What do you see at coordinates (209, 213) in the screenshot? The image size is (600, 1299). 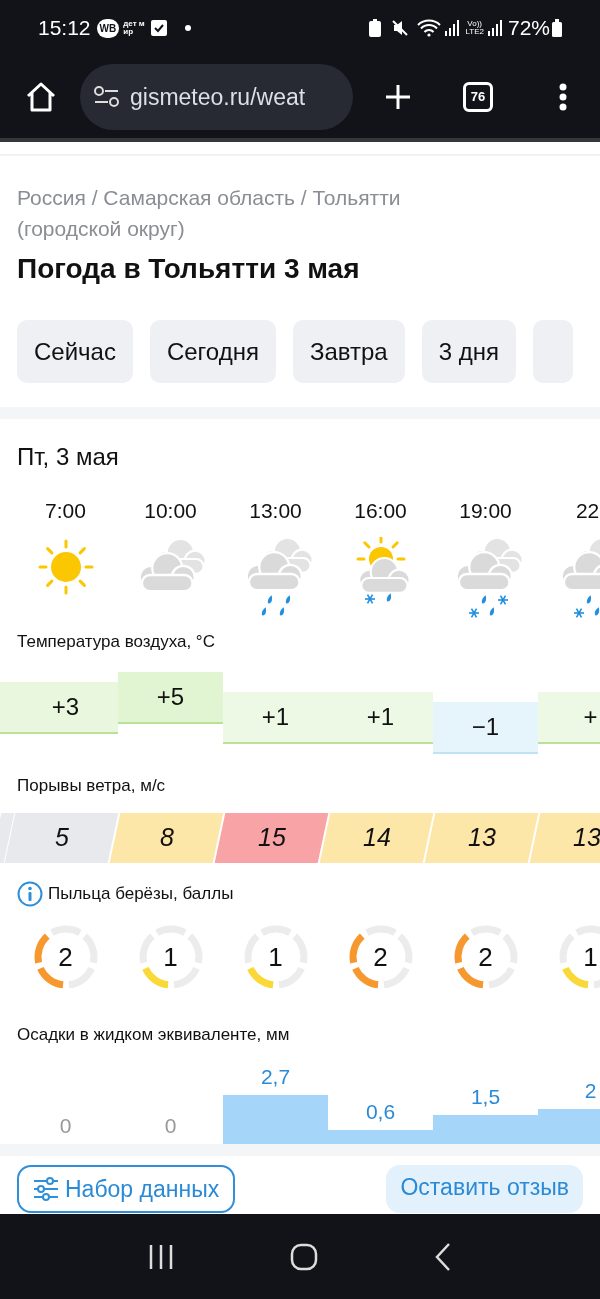 I see `breadcrumb: Россия / Самарская область / Тольятти (городской округ)` at bounding box center [209, 213].